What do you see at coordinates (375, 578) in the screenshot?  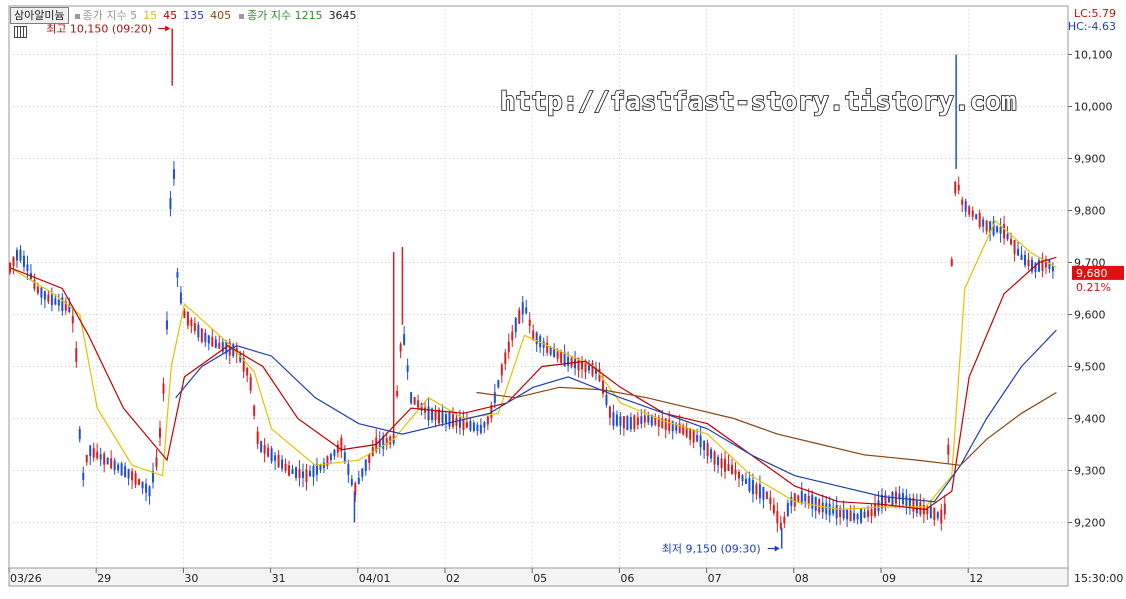 I see `x-tick-label: 04/01` at bounding box center [375, 578].